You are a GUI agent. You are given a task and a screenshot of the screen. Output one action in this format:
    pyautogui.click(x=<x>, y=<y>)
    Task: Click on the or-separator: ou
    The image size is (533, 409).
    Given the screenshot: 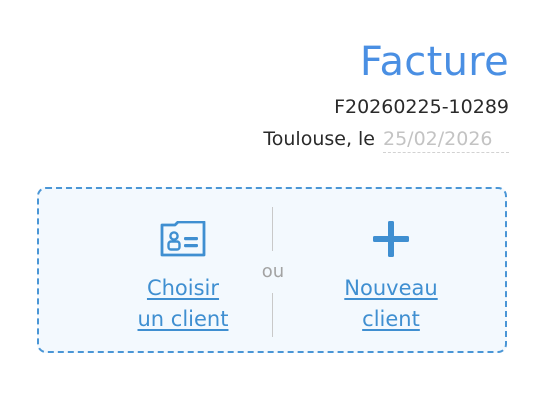 What is the action you would take?
    pyautogui.click(x=273, y=271)
    